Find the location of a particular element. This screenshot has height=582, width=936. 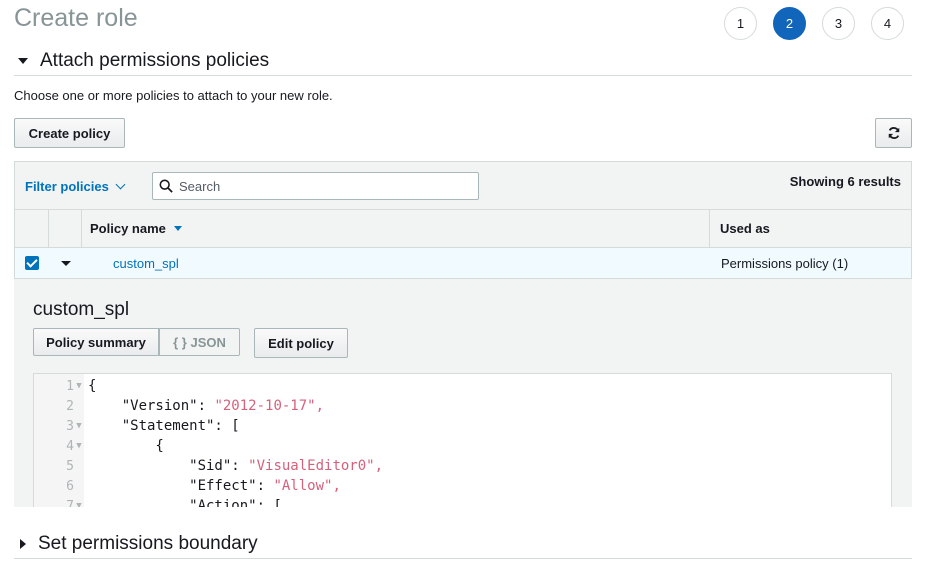

table-row: custom_spl Permissions policy (1) is located at coordinates (463, 263).